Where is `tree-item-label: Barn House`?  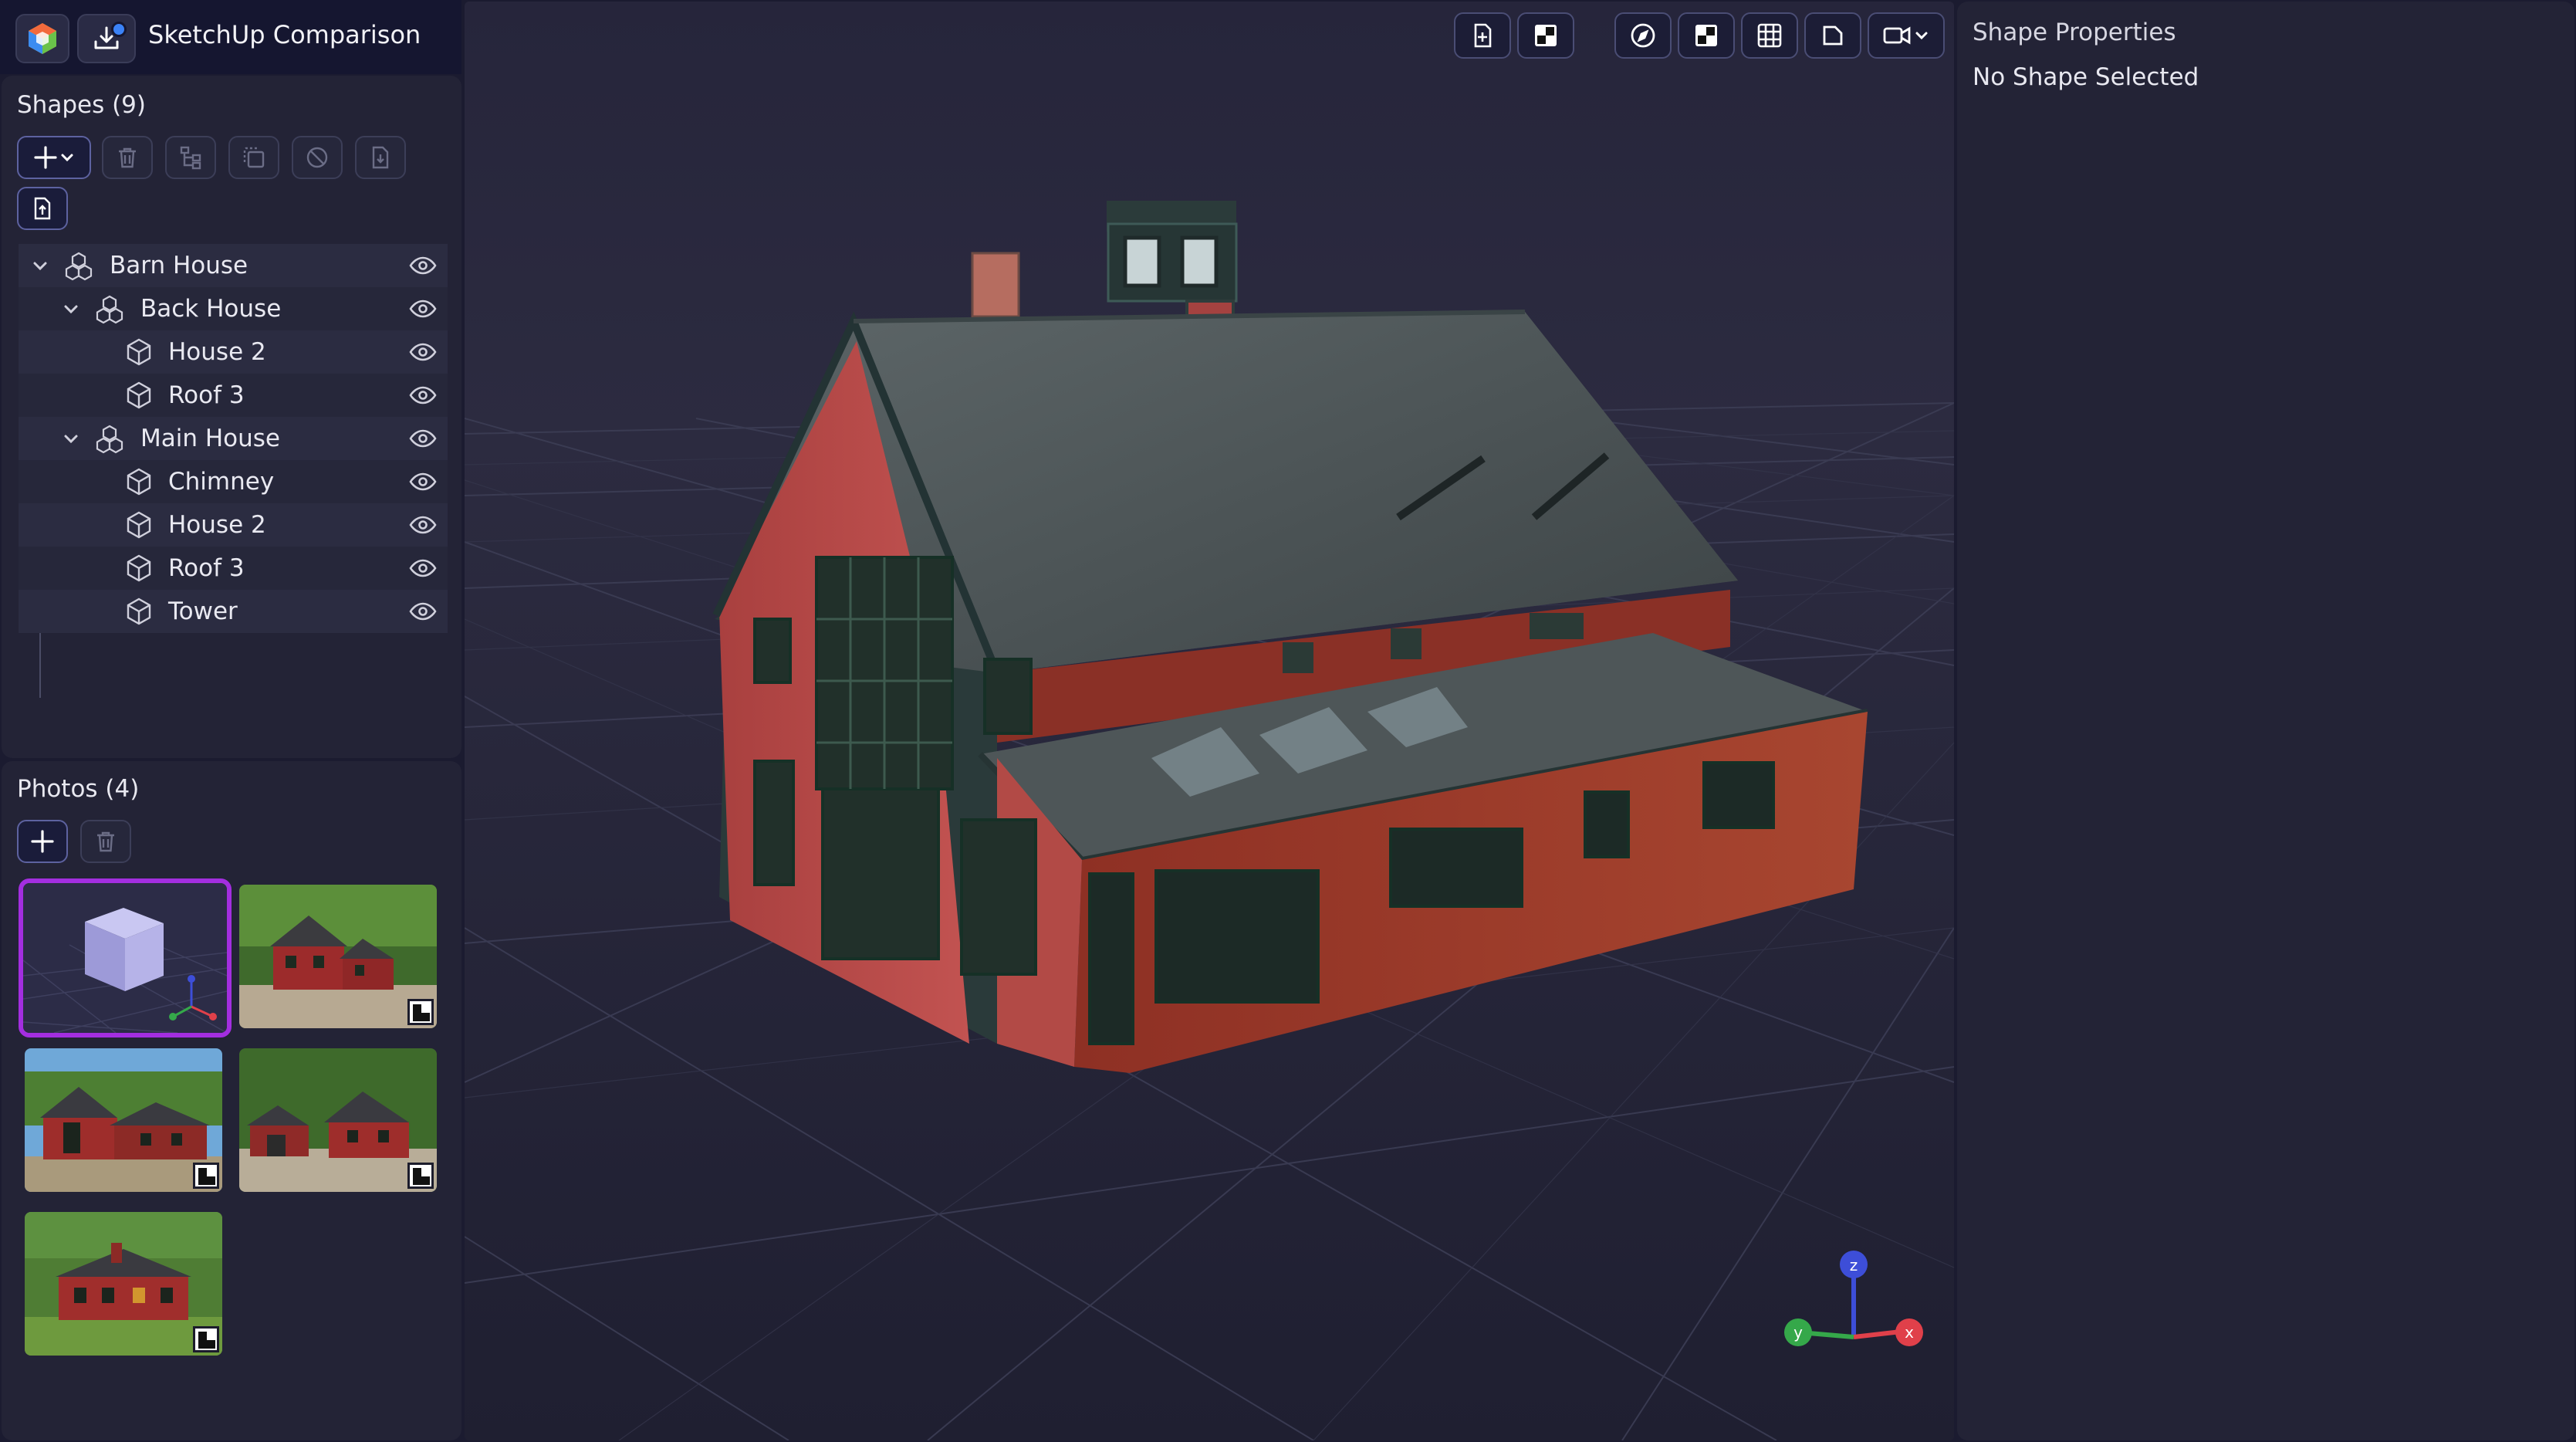 tree-item-label: Barn House is located at coordinates (179, 265).